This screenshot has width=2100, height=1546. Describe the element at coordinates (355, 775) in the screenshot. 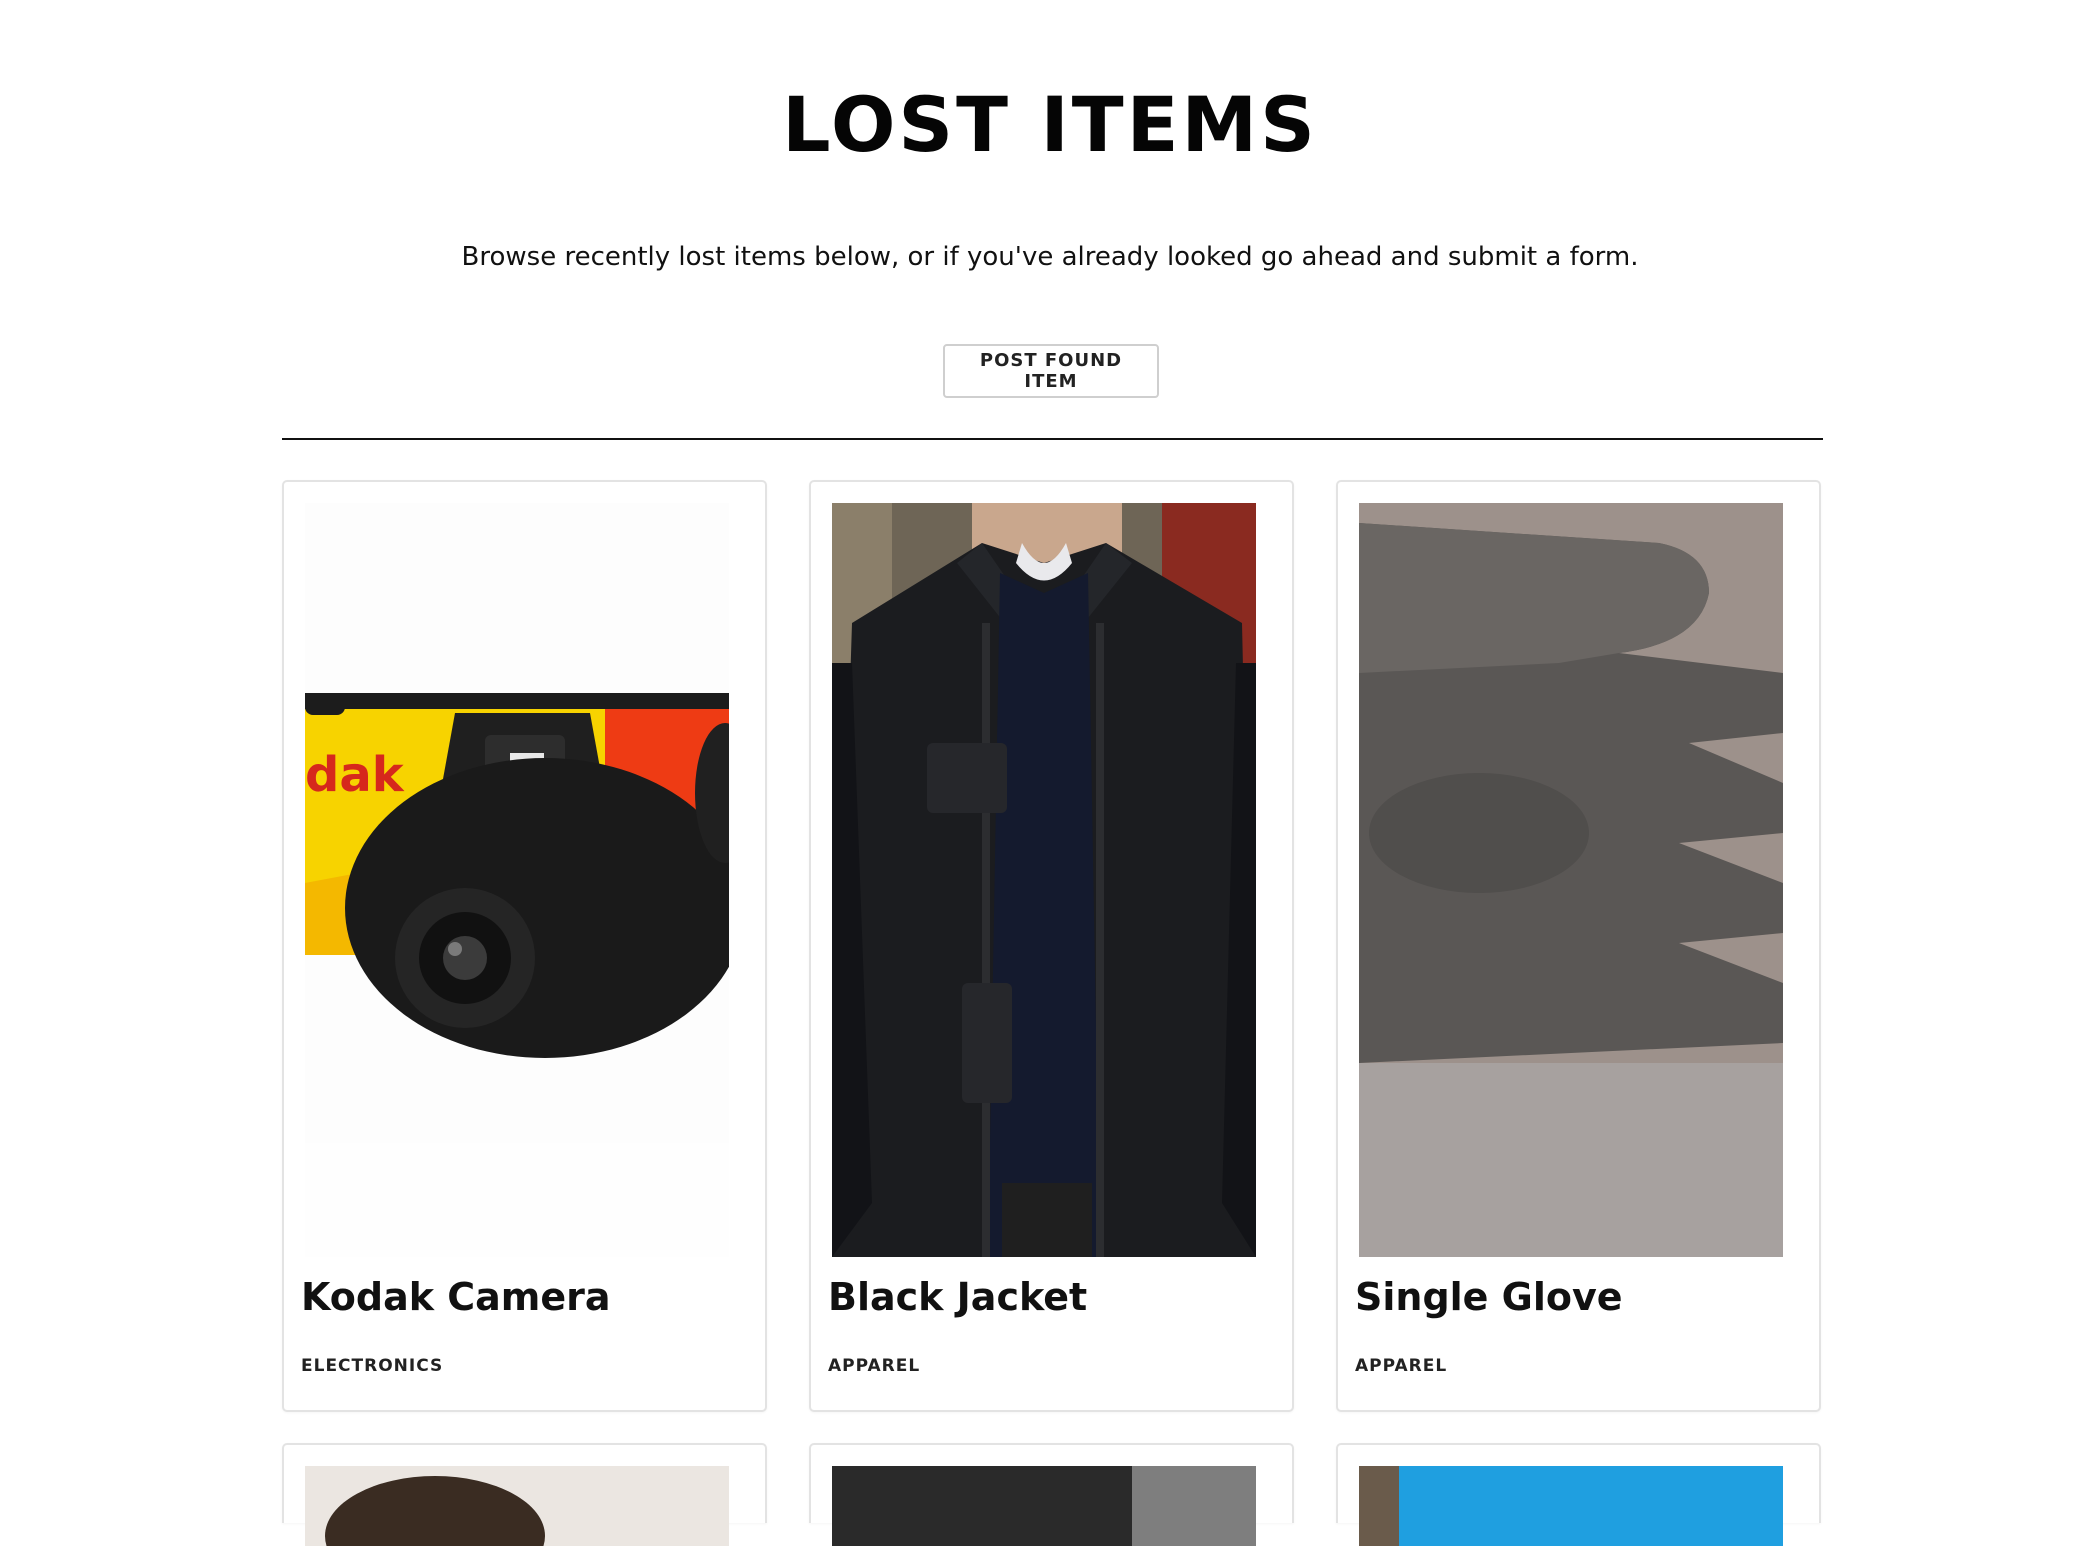

I see `svg-text: dak` at that location.